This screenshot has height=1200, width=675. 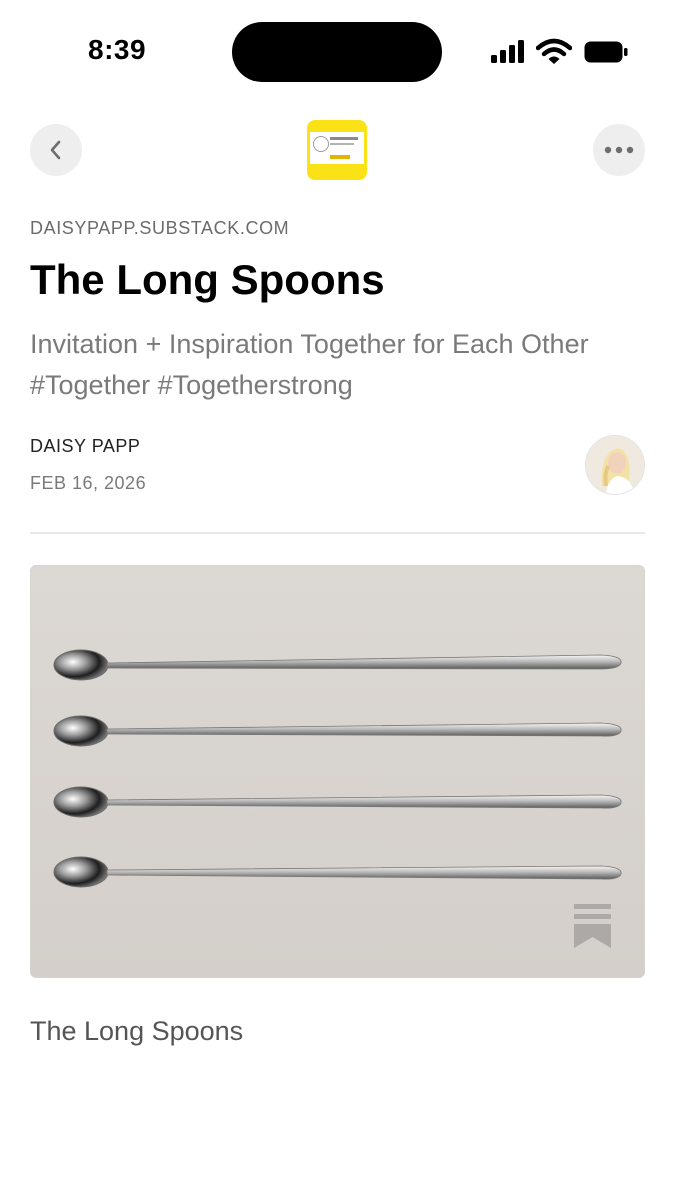 I want to click on image-caption: The Long Spoons, so click(x=137, y=1031).